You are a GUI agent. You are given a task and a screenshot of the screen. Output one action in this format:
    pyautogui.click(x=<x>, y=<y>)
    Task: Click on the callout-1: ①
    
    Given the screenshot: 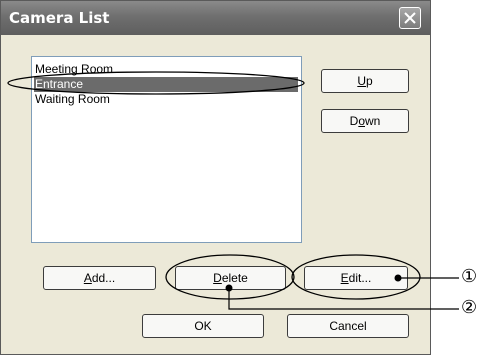 What is the action you would take?
    pyautogui.click(x=469, y=276)
    